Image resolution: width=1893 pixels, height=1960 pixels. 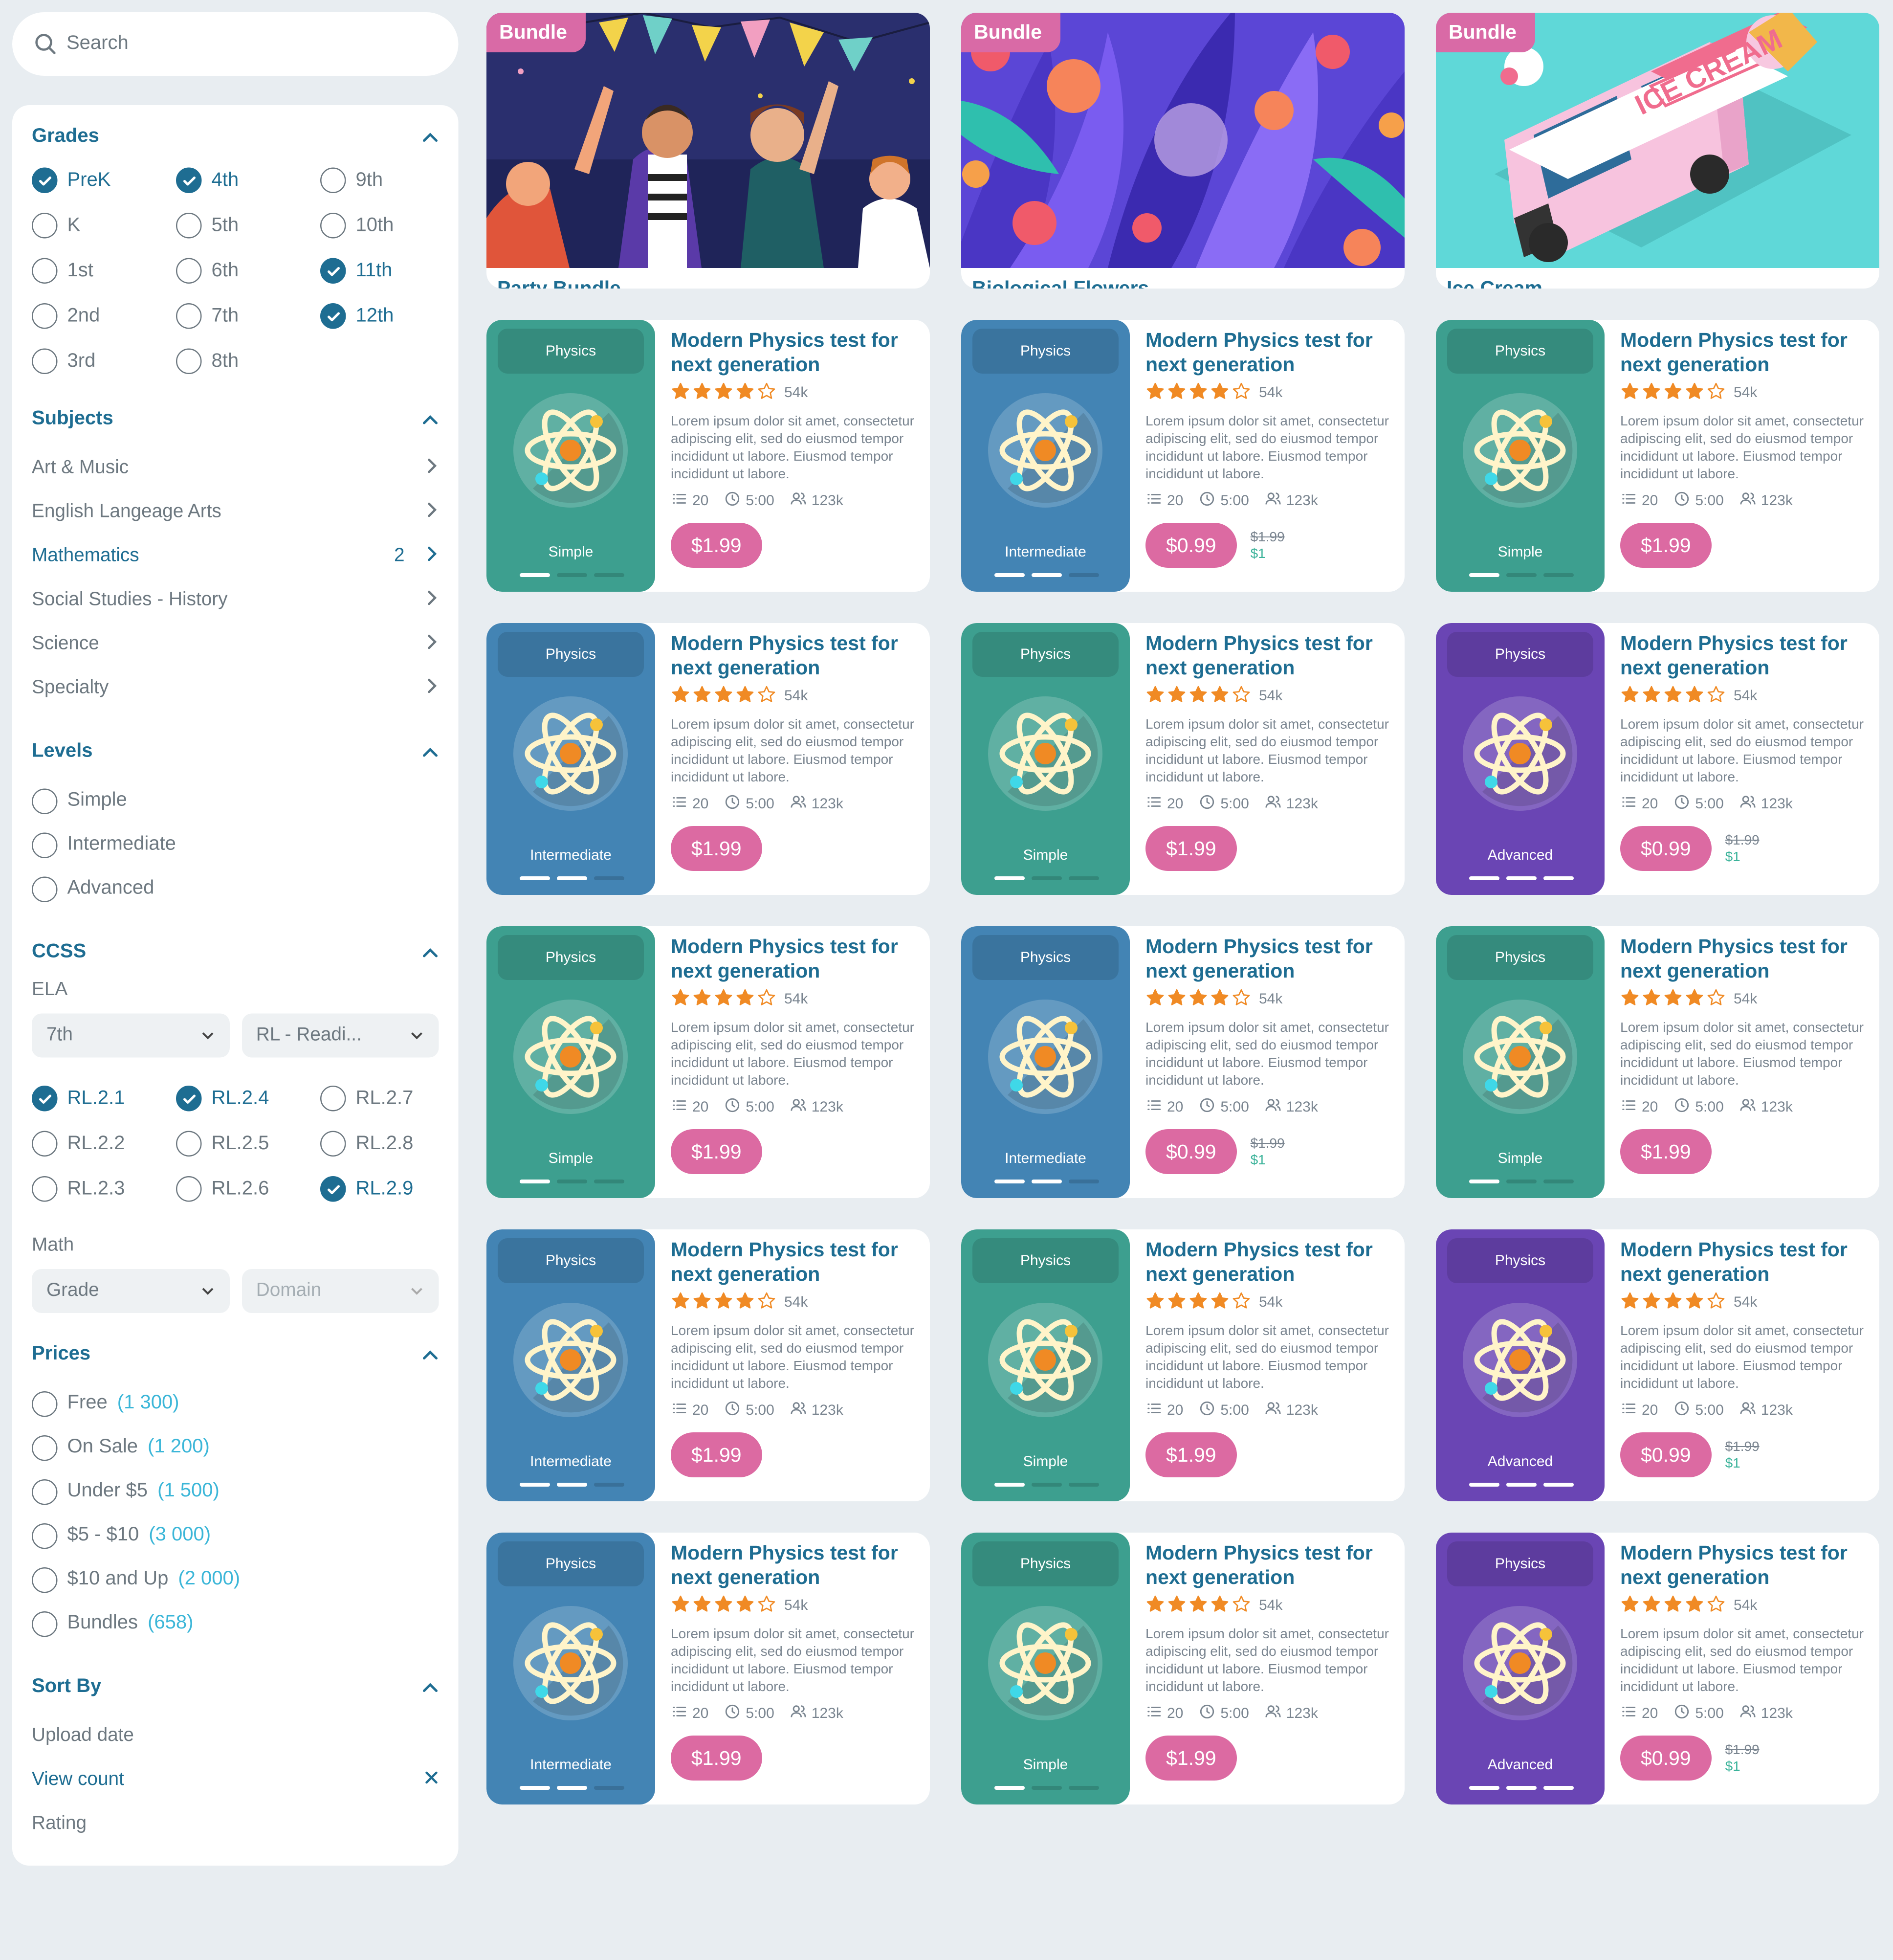 What do you see at coordinates (388, 271) in the screenshot?
I see `checkbox-option: 11th` at bounding box center [388, 271].